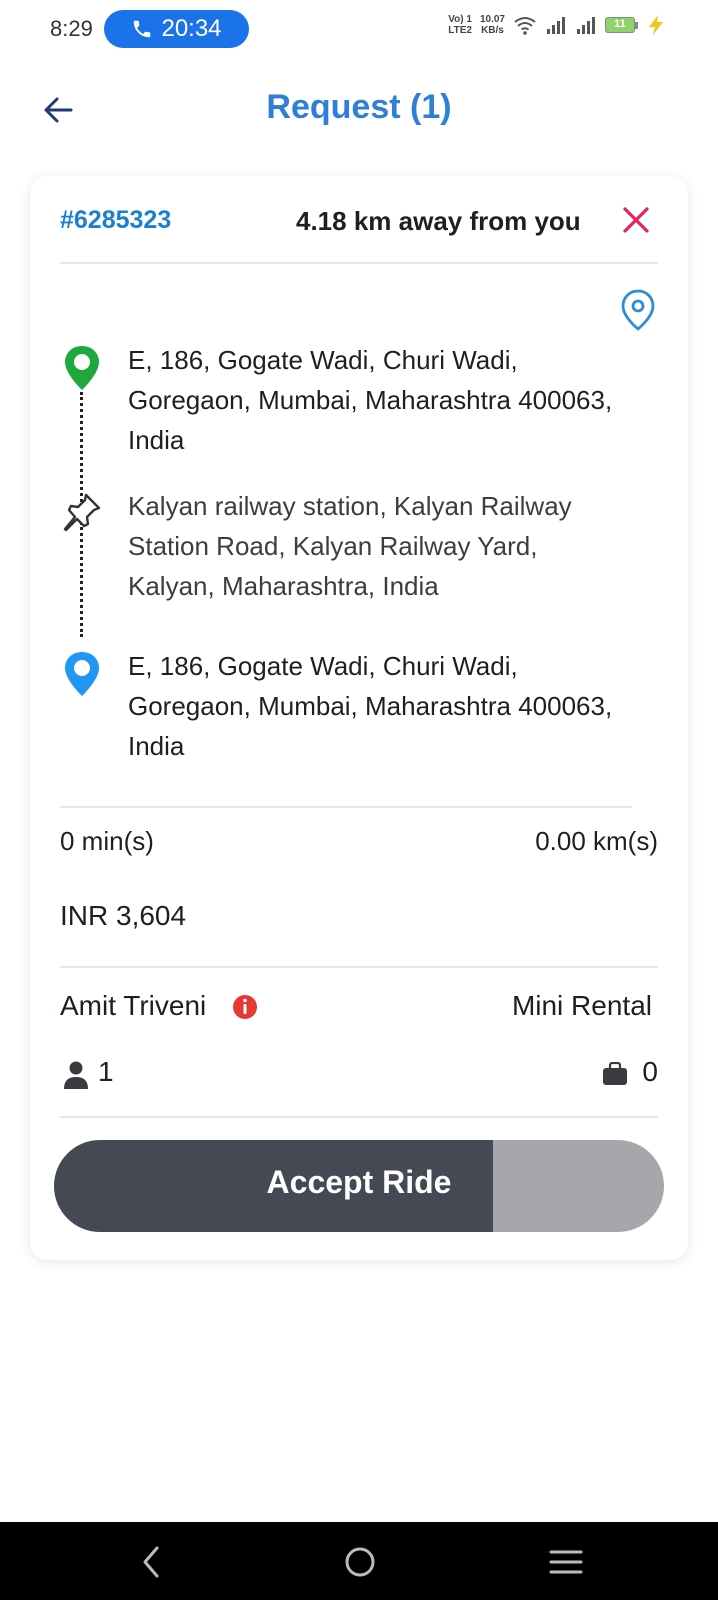 This screenshot has height=1600, width=718. I want to click on charging-icon, so click(656, 25).